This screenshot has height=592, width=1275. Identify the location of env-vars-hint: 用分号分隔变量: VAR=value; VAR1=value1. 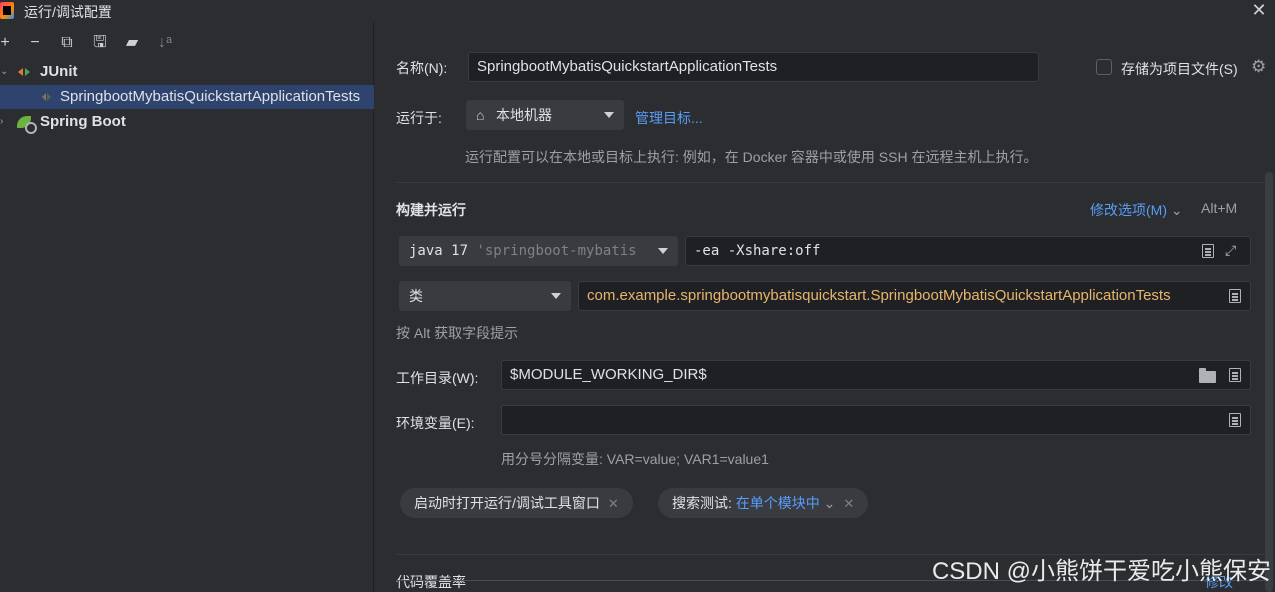
(635, 459).